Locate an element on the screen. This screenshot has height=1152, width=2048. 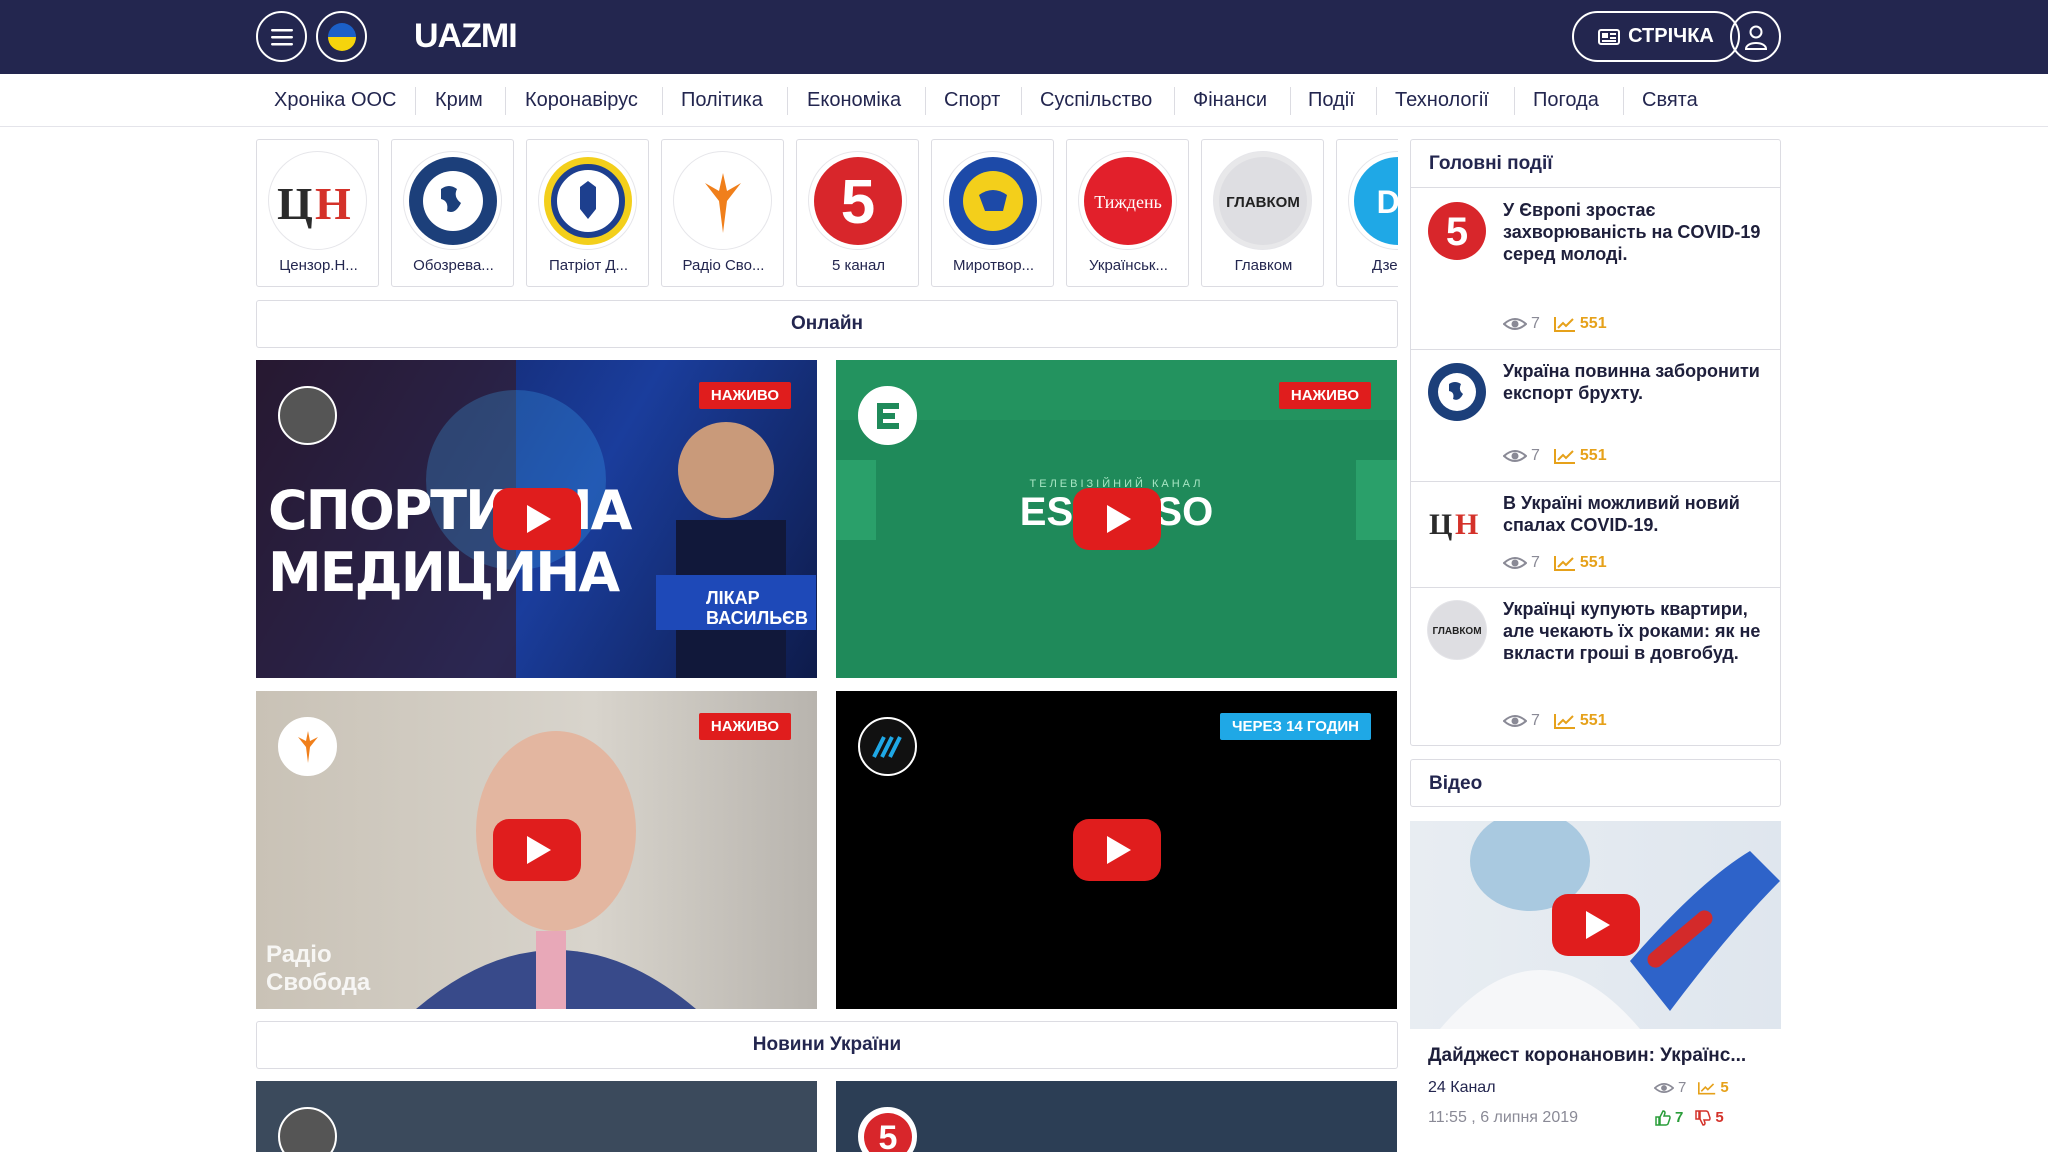
news-card: 5 is located at coordinates (1116, 1116).